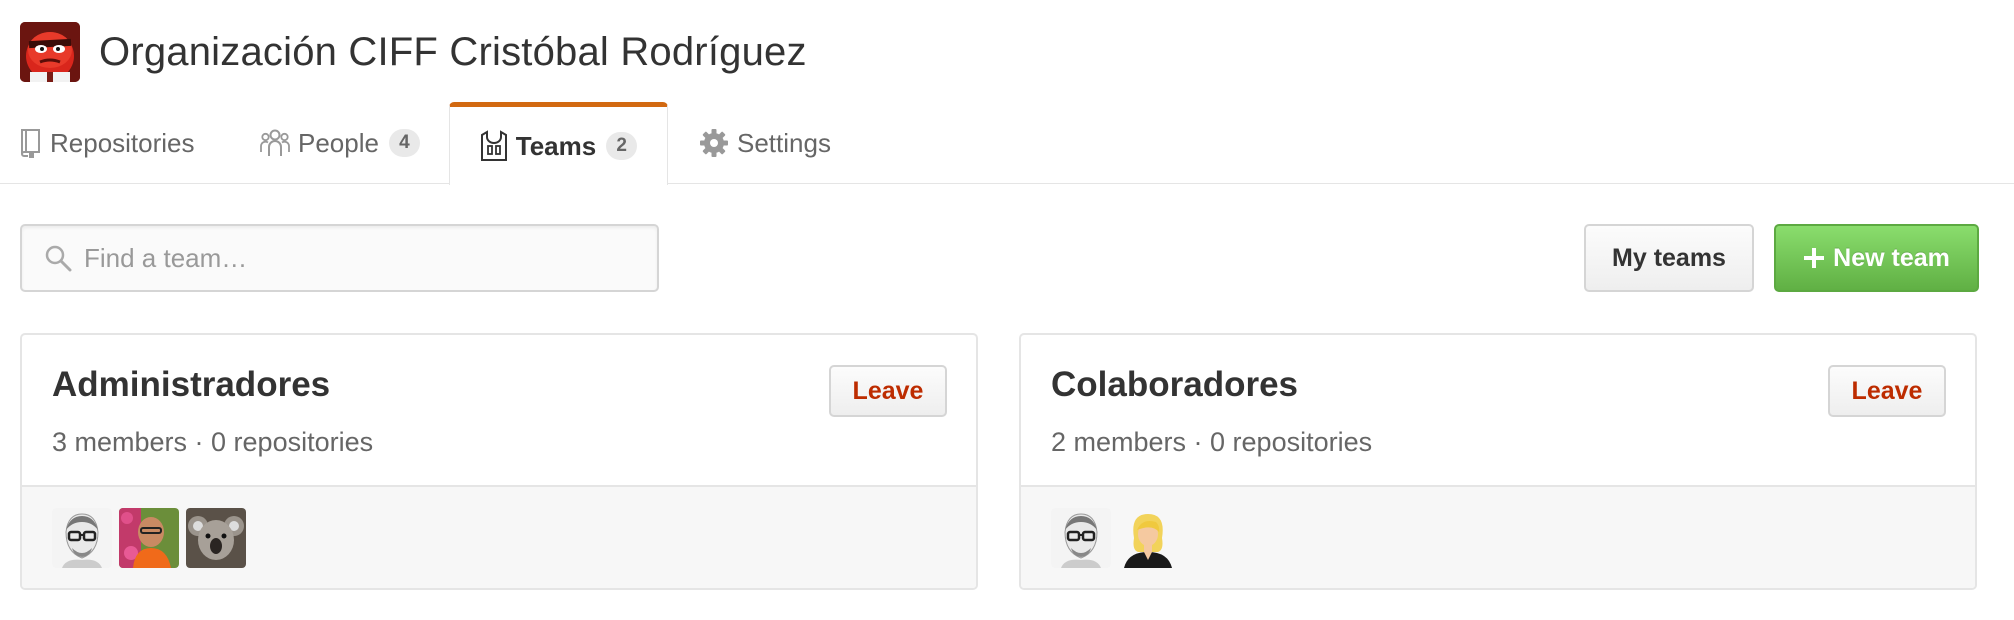  I want to click on search-icon, so click(58, 258).